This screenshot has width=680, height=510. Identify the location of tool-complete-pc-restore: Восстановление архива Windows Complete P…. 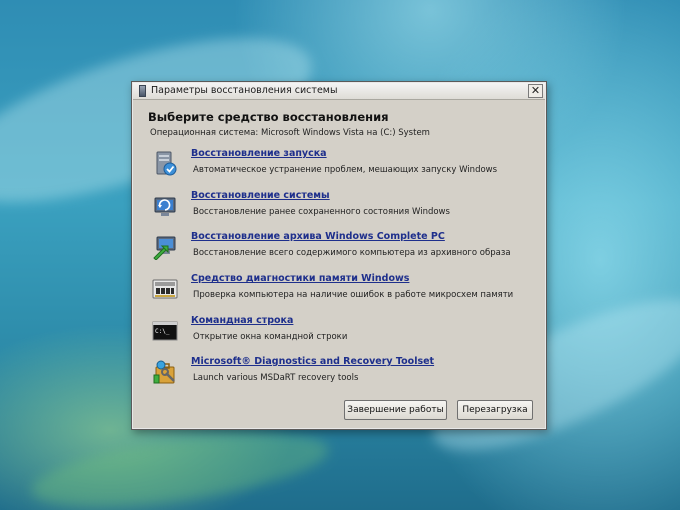
(340, 249).